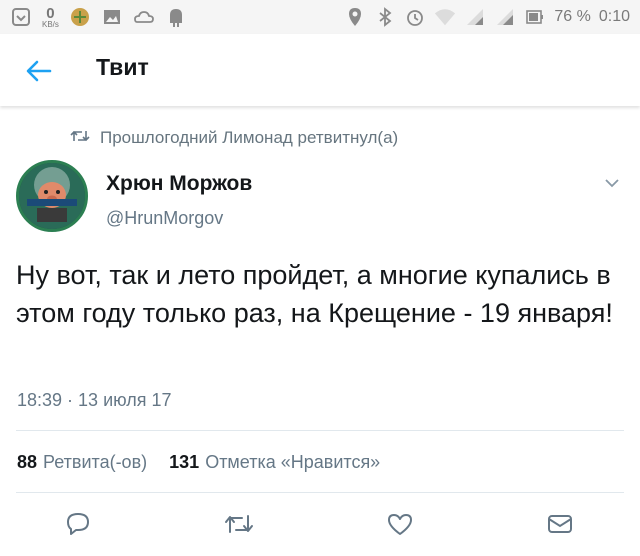 This screenshot has width=640, height=556. What do you see at coordinates (320, 525) in the screenshot?
I see `tweet-actions` at bounding box center [320, 525].